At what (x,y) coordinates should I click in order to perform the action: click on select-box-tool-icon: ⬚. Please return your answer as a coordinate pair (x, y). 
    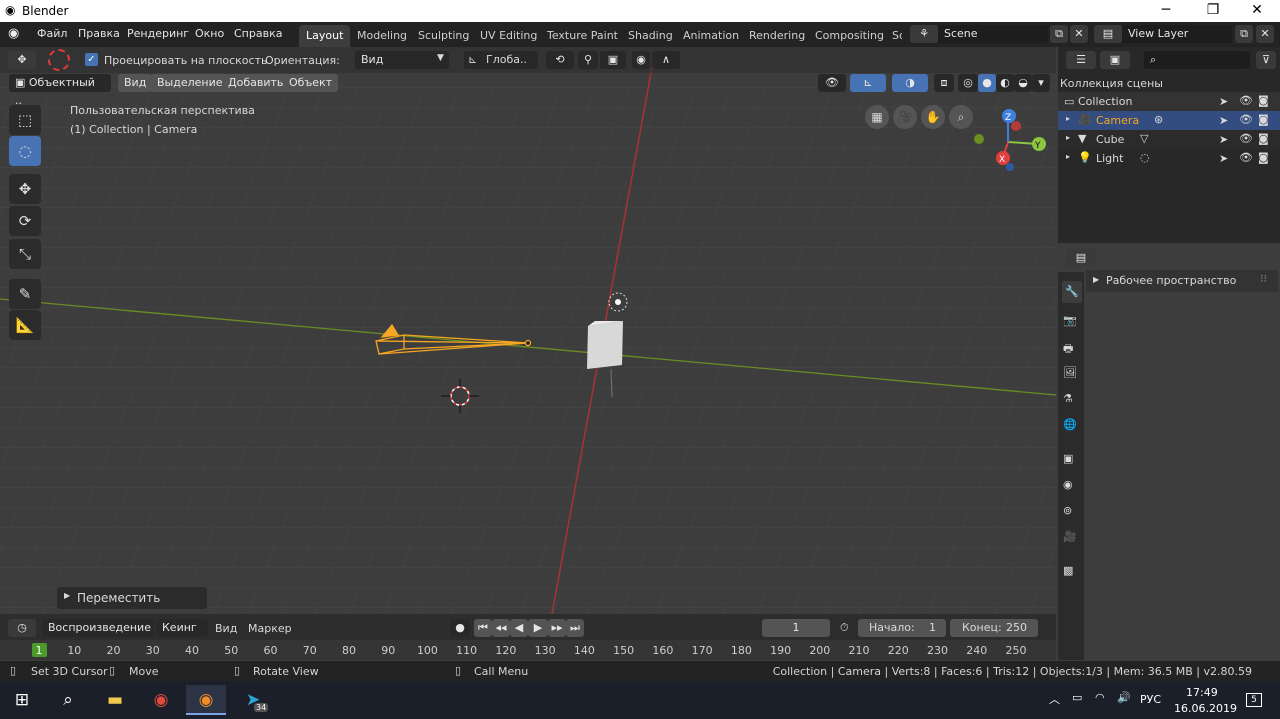
    Looking at the image, I should click on (25, 120).